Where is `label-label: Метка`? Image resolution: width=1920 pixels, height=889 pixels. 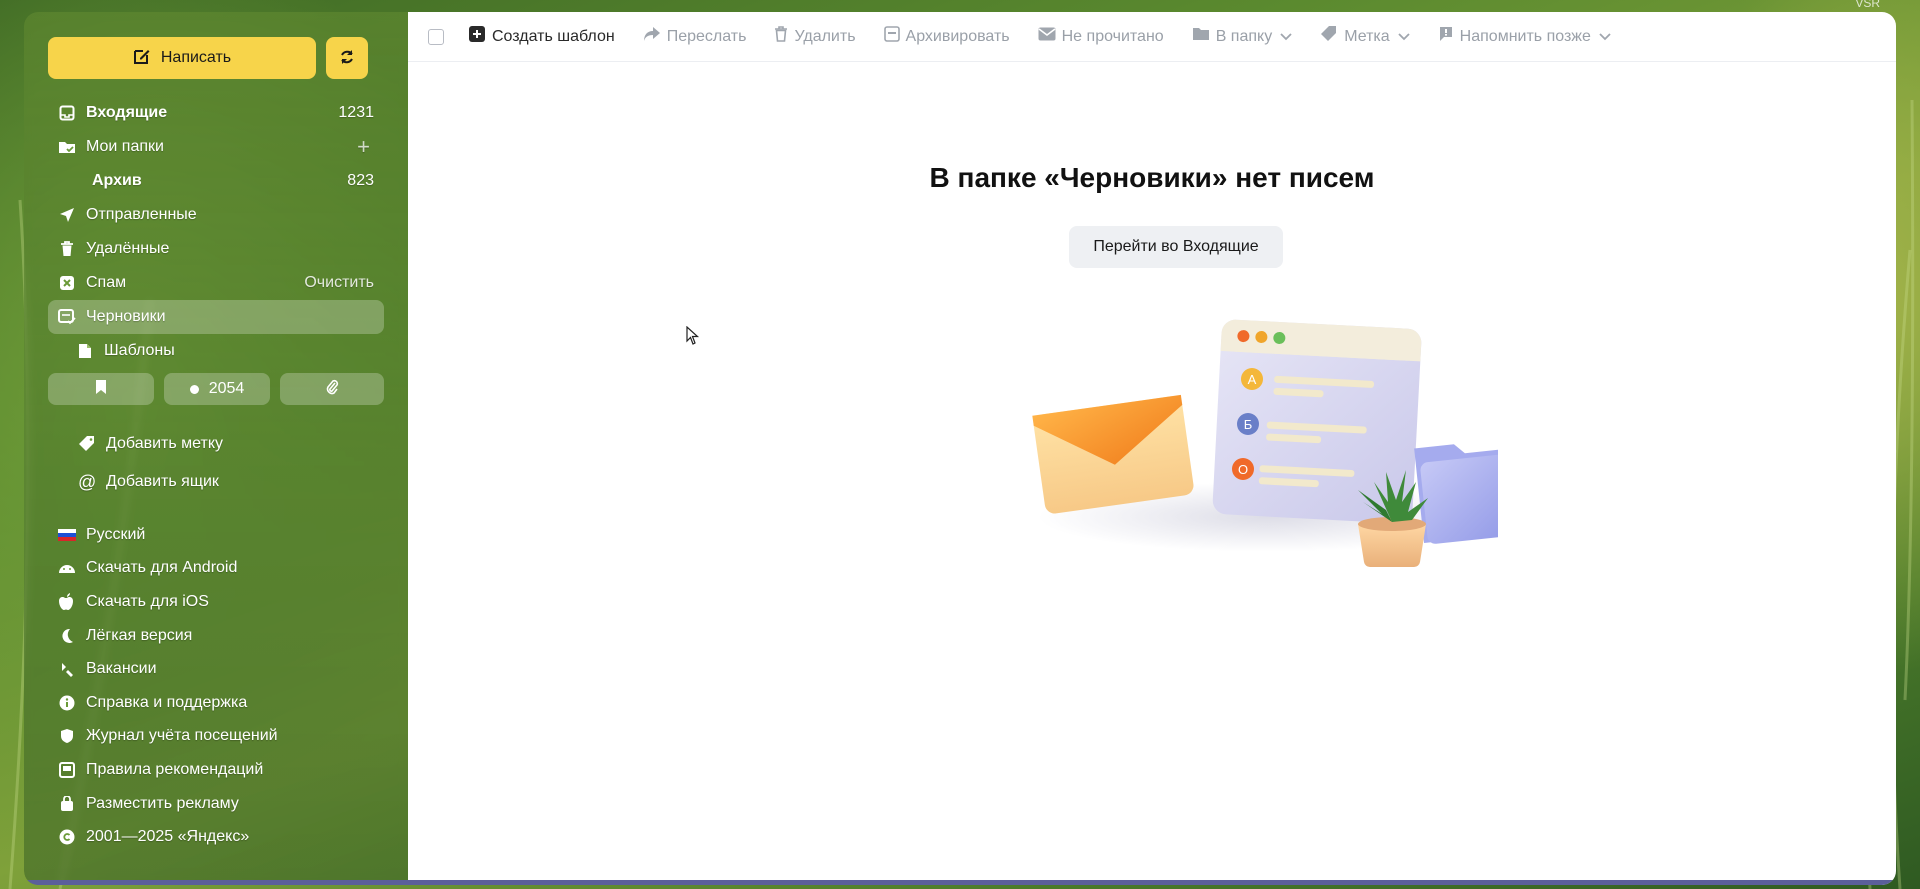 label-label: Метка is located at coordinates (1367, 36).